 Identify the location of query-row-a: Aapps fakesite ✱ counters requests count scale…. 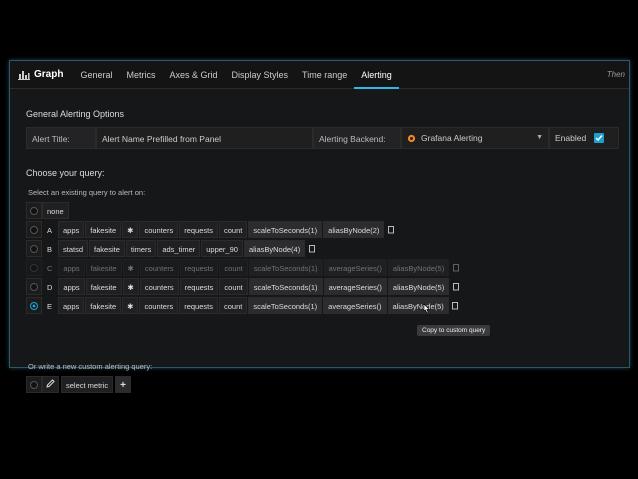
(211, 229).